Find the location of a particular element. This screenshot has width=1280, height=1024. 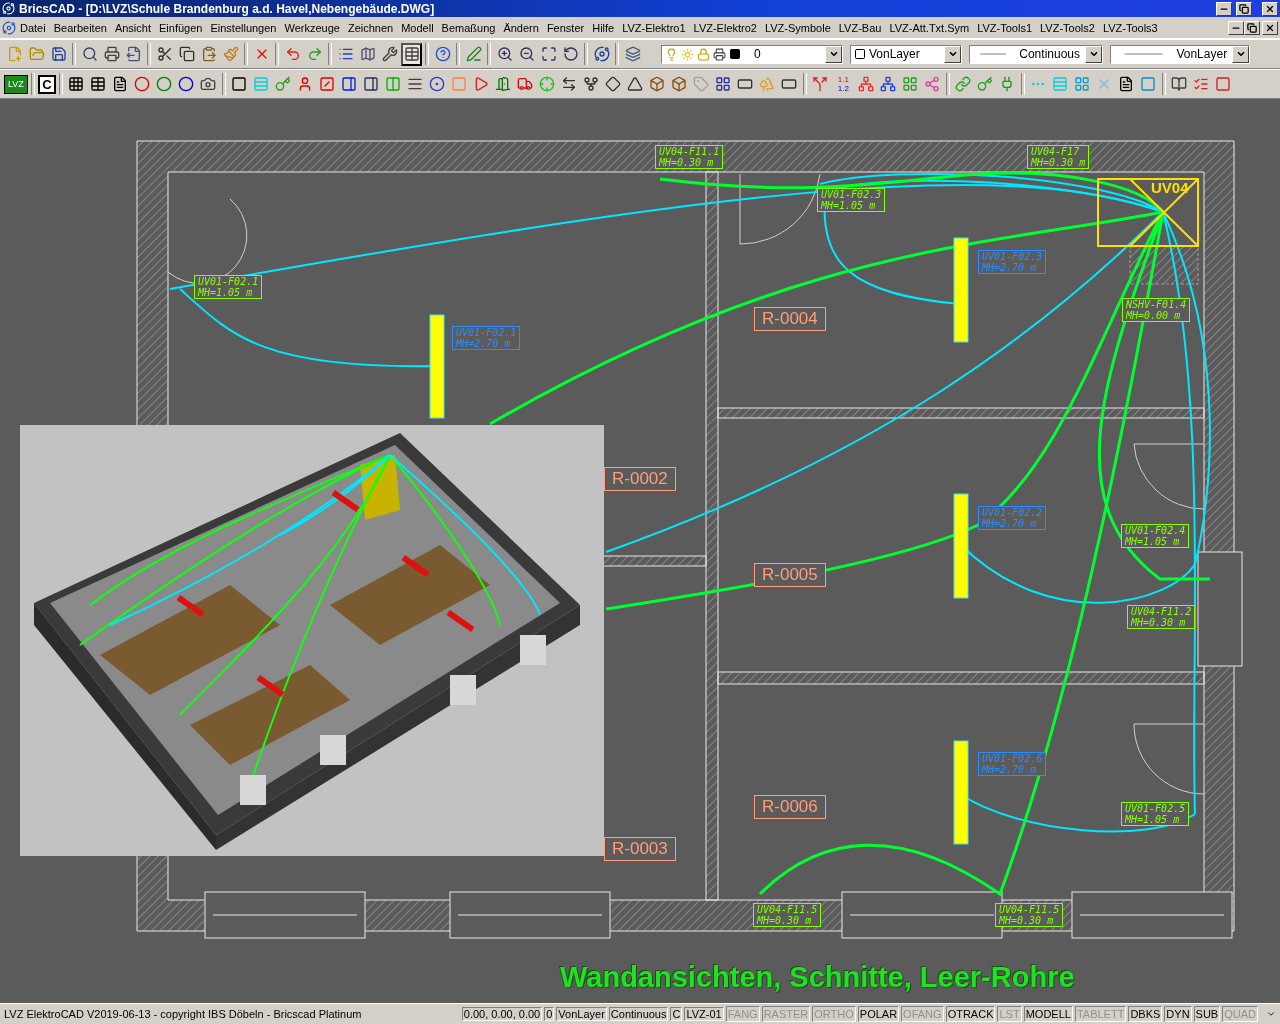

linetype-dropdown: Continuous is located at coordinates (1036, 54).